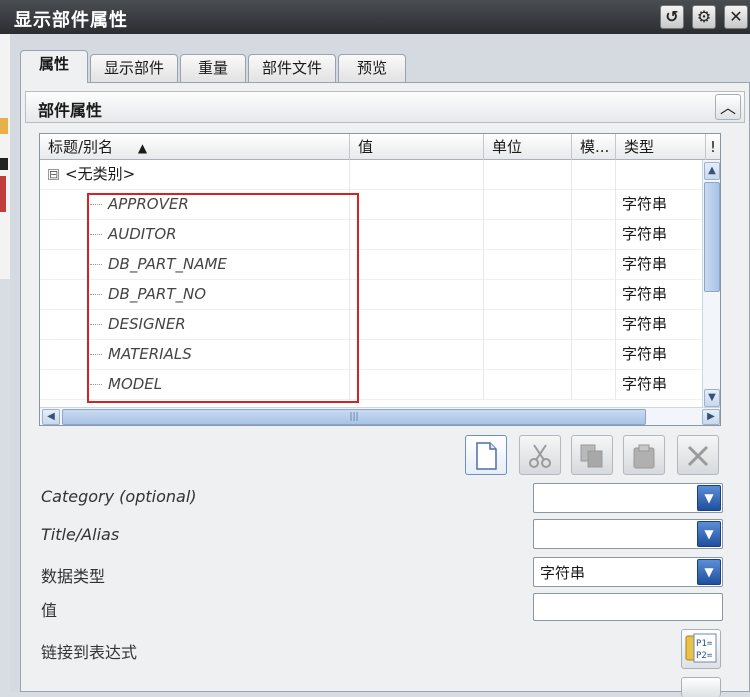 This screenshot has height=697, width=750. What do you see at coordinates (704, 644) in the screenshot?
I see `expr-icon-text-1: P1=` at bounding box center [704, 644].